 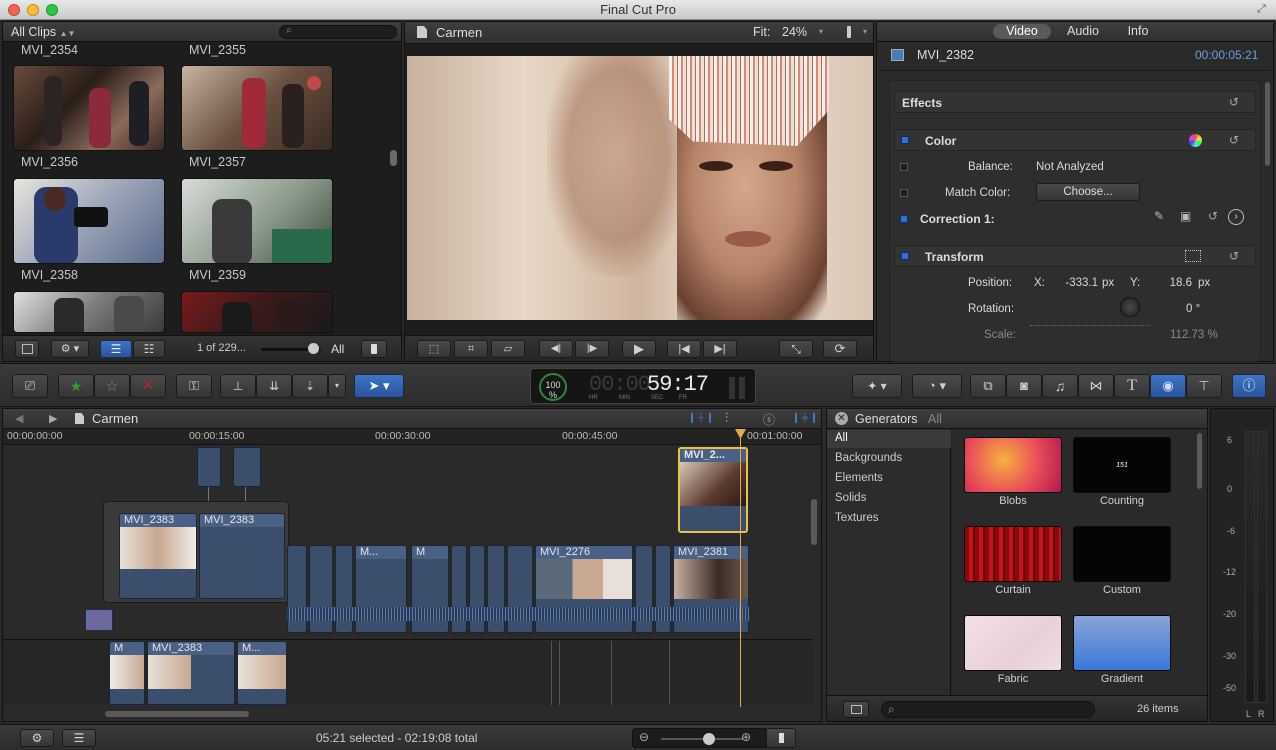 What do you see at coordinates (814, 522) in the screenshot?
I see `timeline-vscroll` at bounding box center [814, 522].